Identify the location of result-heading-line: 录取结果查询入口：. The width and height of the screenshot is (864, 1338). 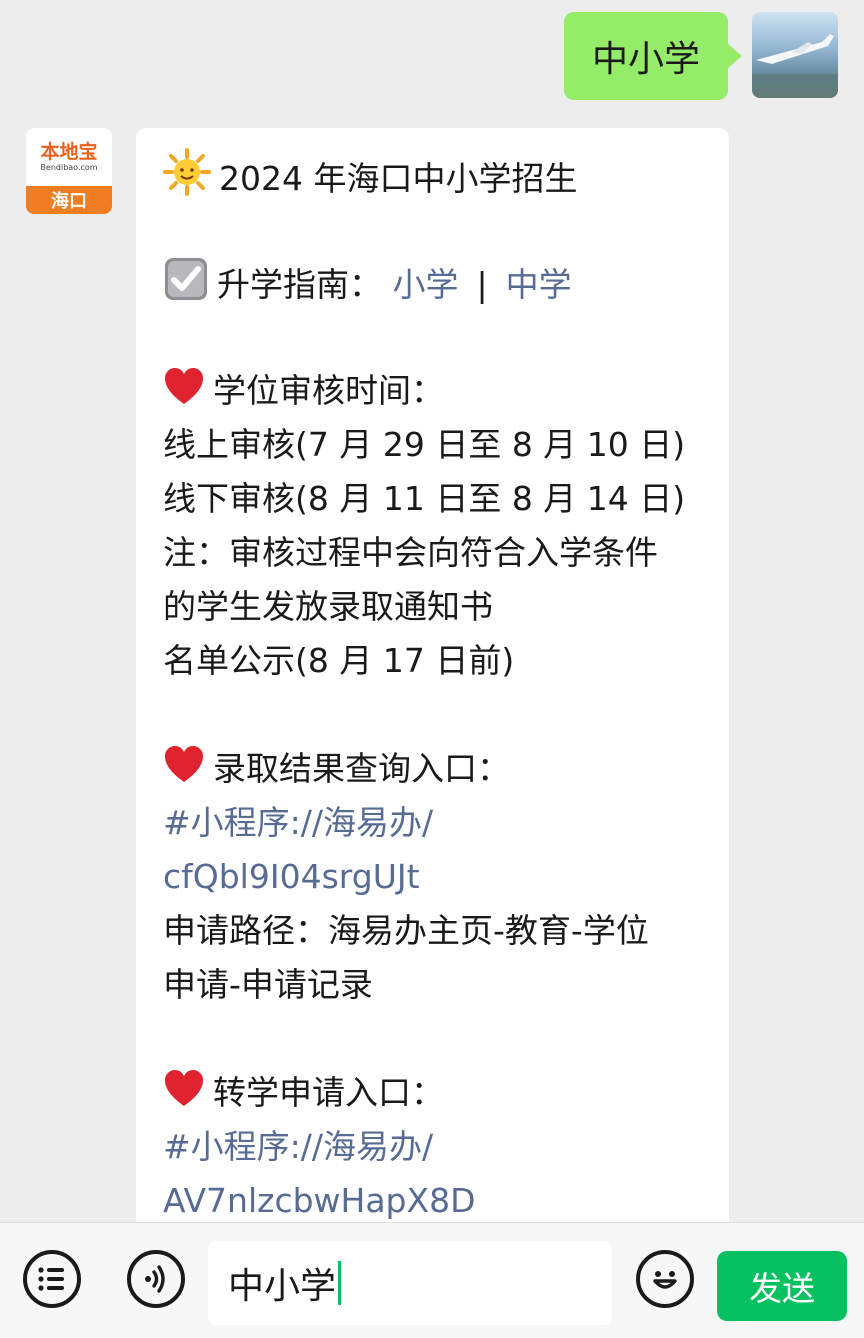
(436, 769).